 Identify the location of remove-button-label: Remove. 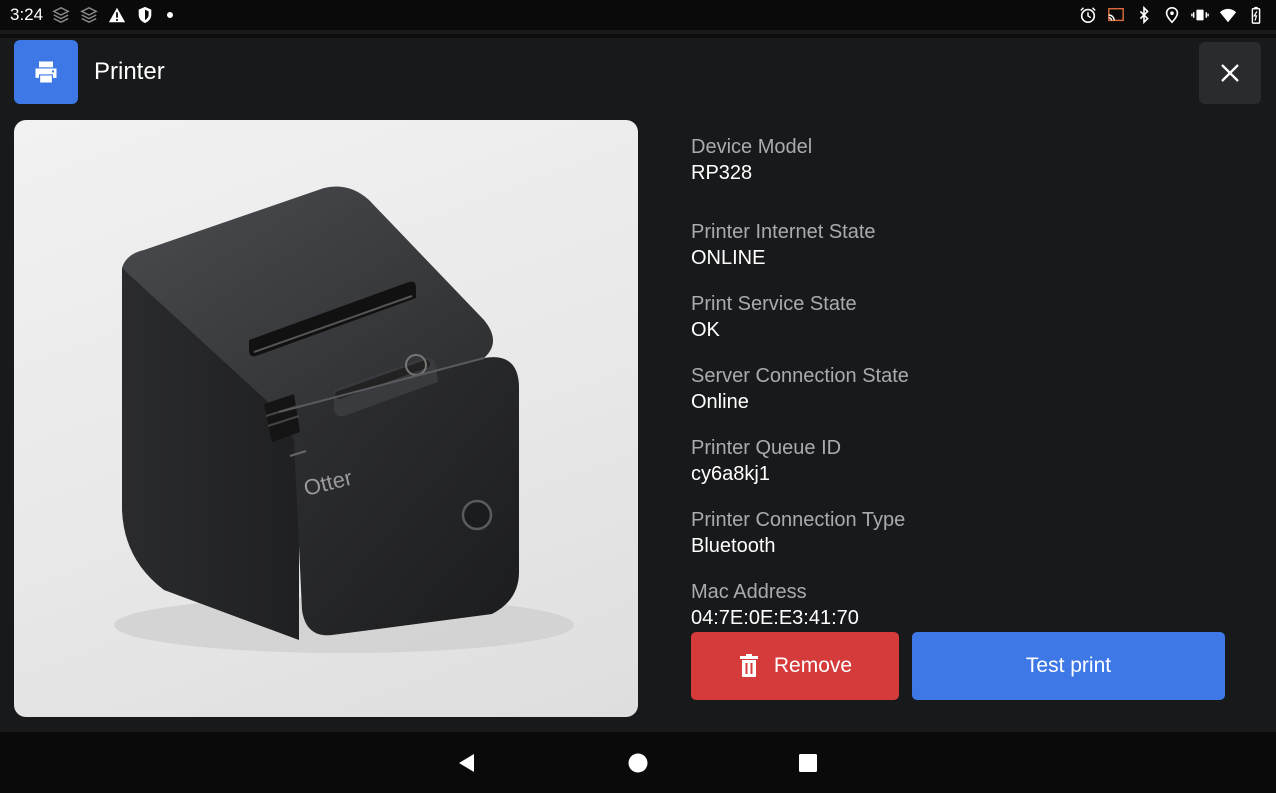
(813, 665).